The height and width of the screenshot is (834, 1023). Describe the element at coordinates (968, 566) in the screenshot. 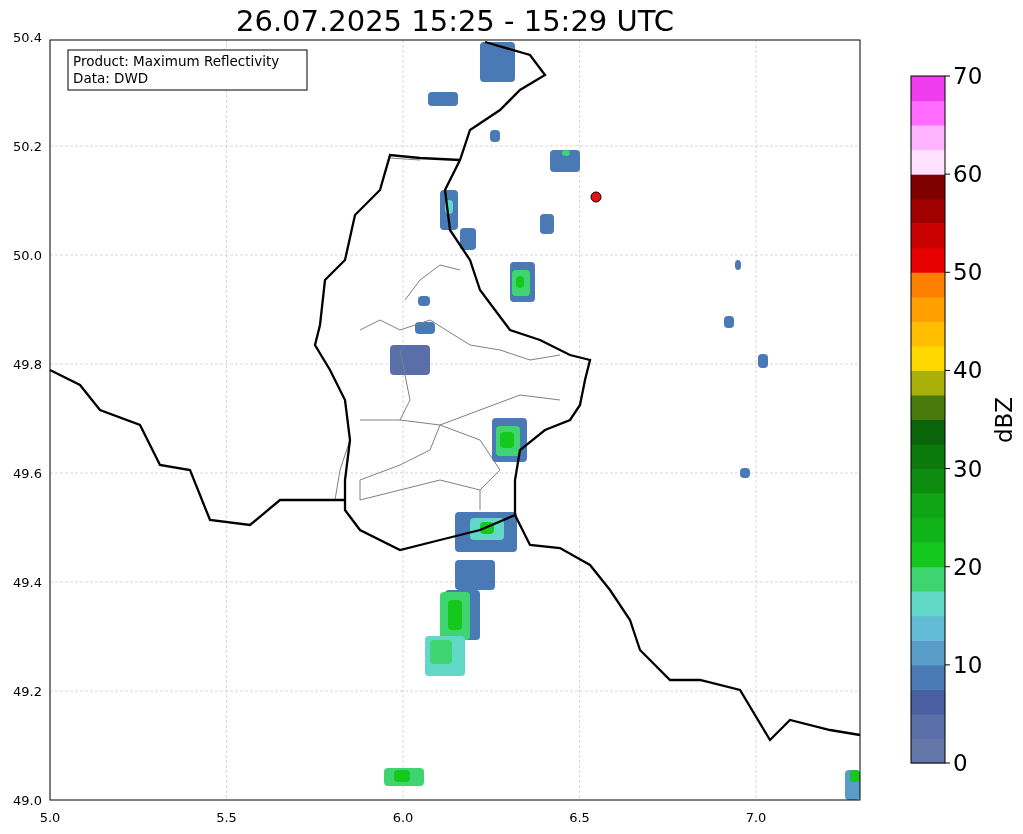

I see `colorbar-tick-label: 20` at that location.